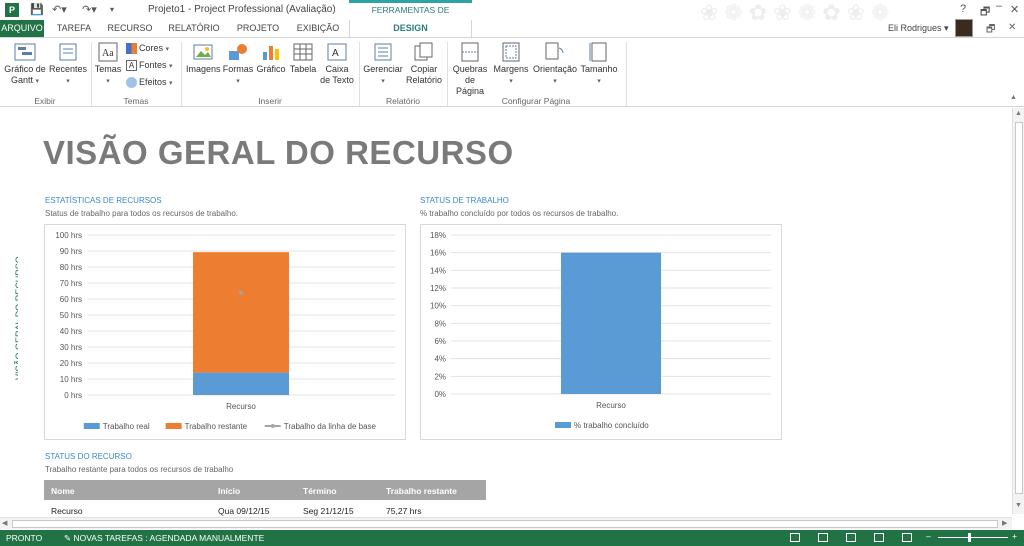 This screenshot has width=1024, height=546. I want to click on task-usage-icon, so click(823, 537).